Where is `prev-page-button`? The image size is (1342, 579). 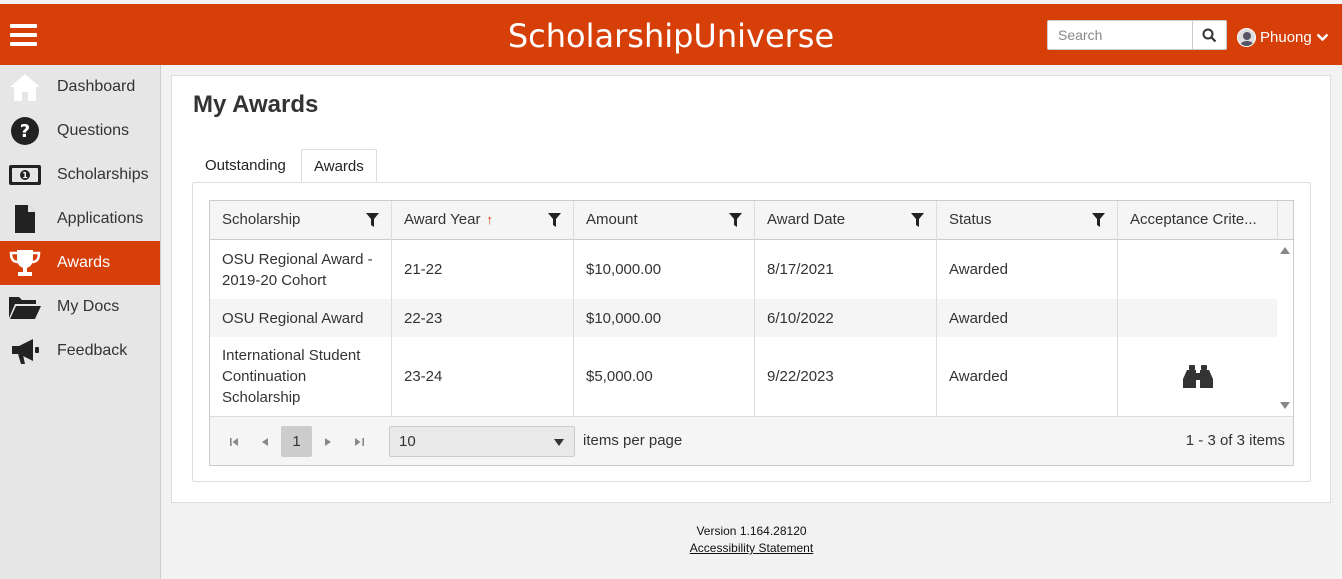 prev-page-button is located at coordinates (265, 442).